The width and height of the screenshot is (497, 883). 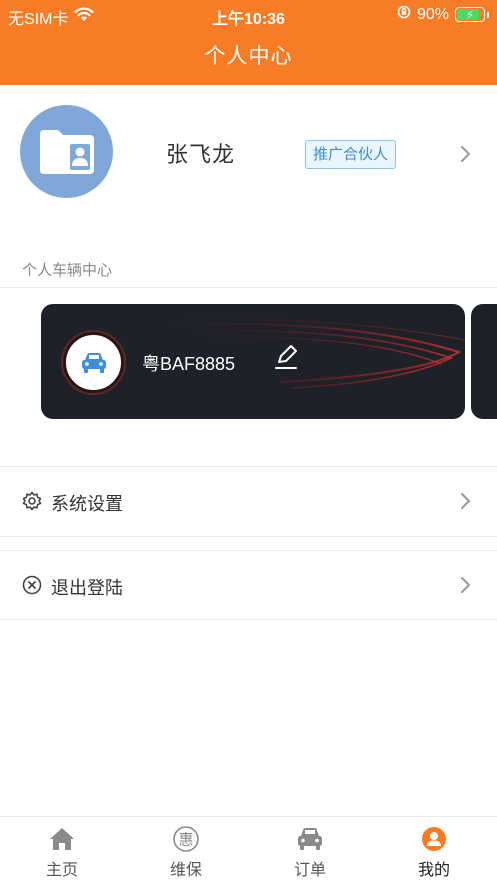 What do you see at coordinates (484, 361) in the screenshot?
I see `vehicle-card-next` at bounding box center [484, 361].